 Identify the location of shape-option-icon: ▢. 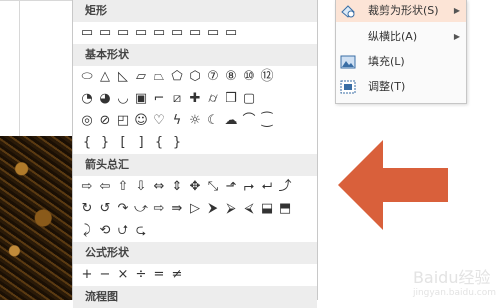
(249, 99).